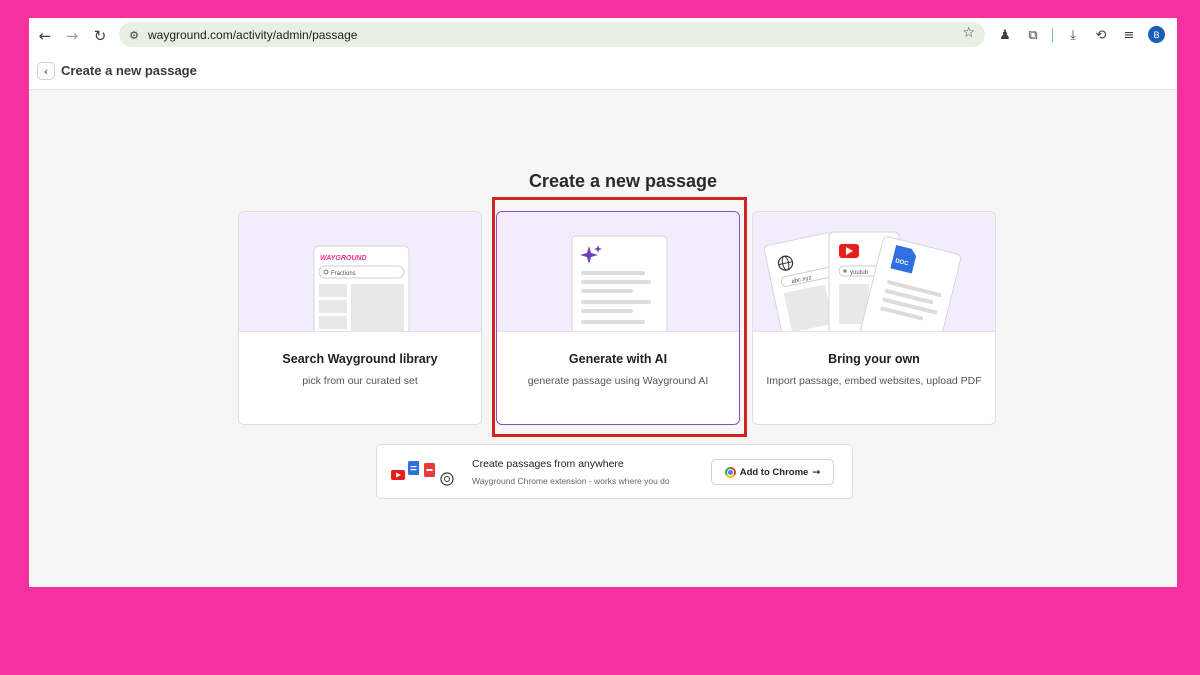  I want to click on download-icon: ⤓, so click(1073, 35).